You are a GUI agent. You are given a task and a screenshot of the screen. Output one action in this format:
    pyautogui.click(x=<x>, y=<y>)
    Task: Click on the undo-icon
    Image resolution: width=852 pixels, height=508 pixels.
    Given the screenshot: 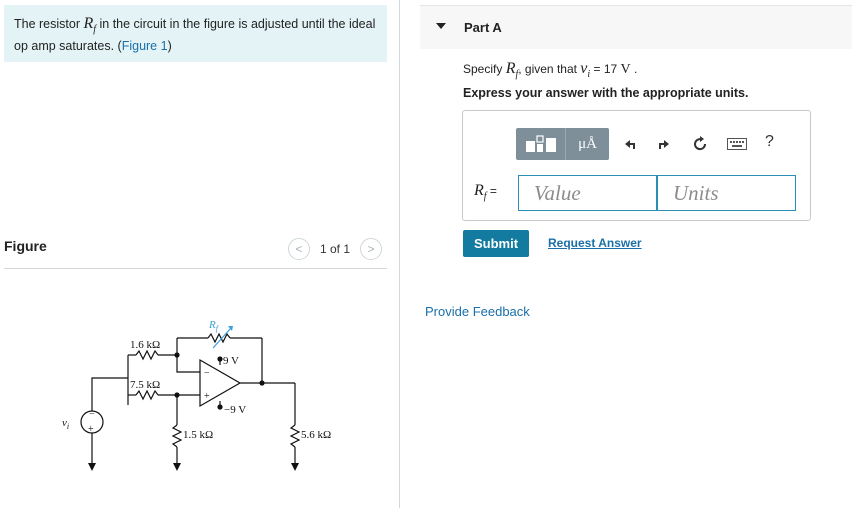 What is the action you would take?
    pyautogui.click(x=630, y=144)
    